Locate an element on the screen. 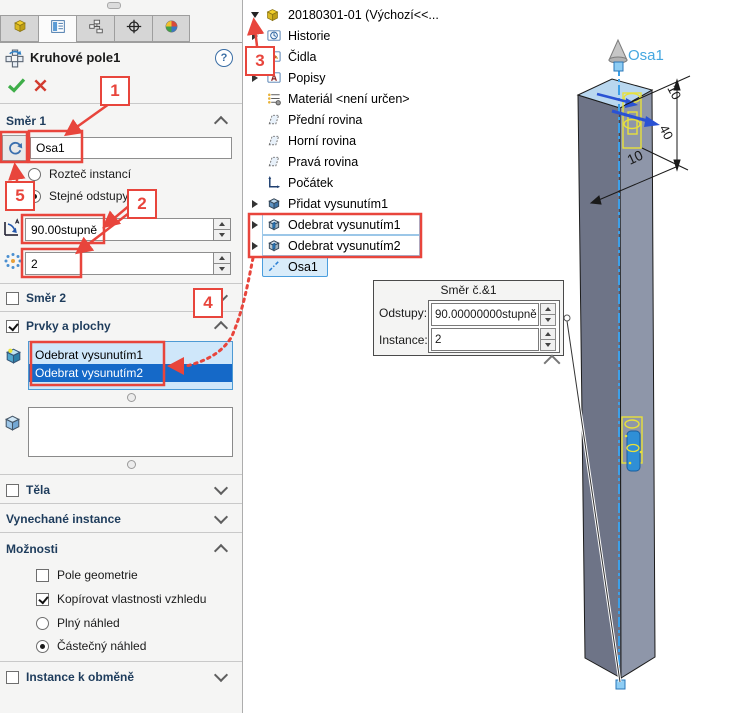 The height and width of the screenshot is (713, 750). angle-spinner is located at coordinates (222, 229).